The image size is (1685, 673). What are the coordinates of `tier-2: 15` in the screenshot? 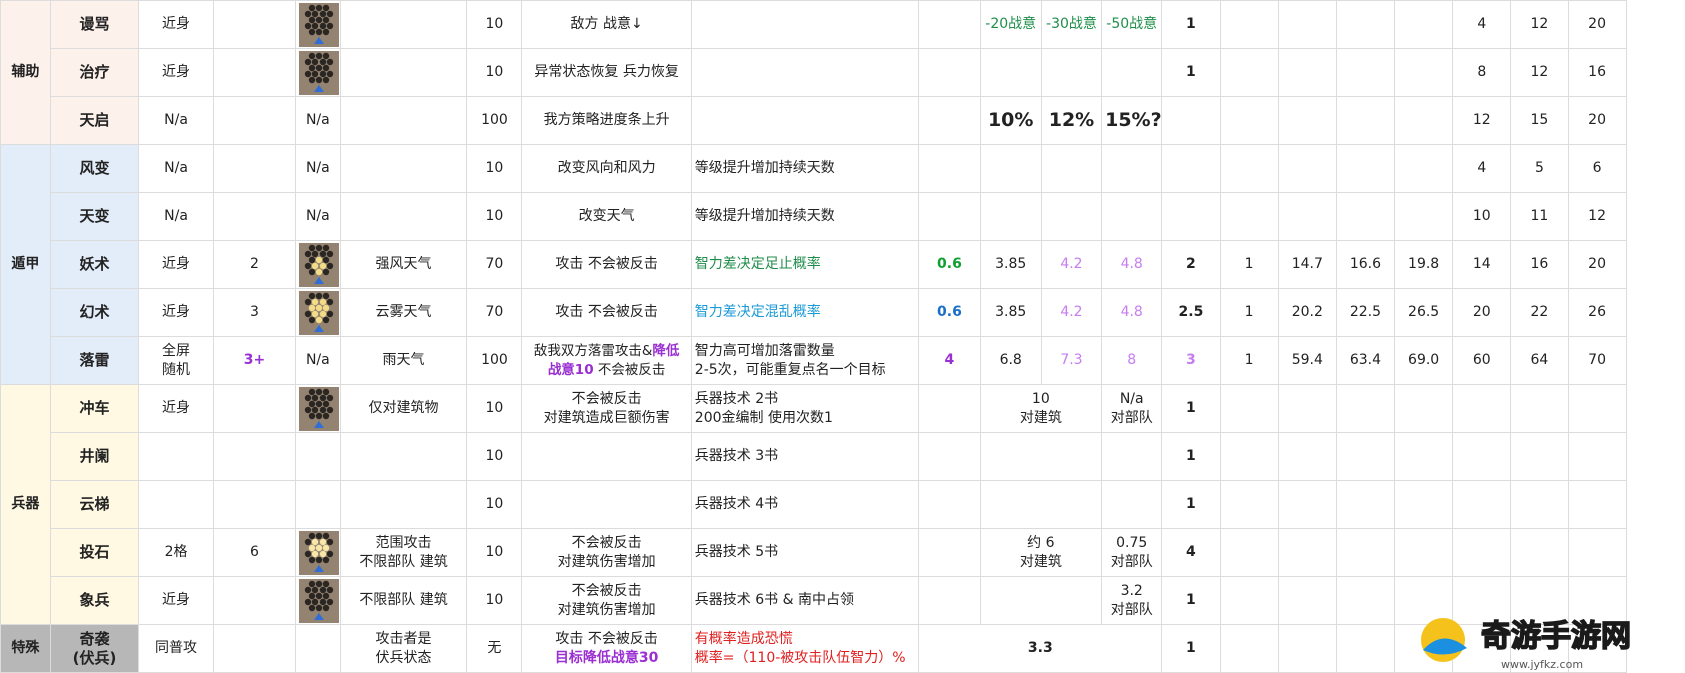 It's located at (1539, 120).